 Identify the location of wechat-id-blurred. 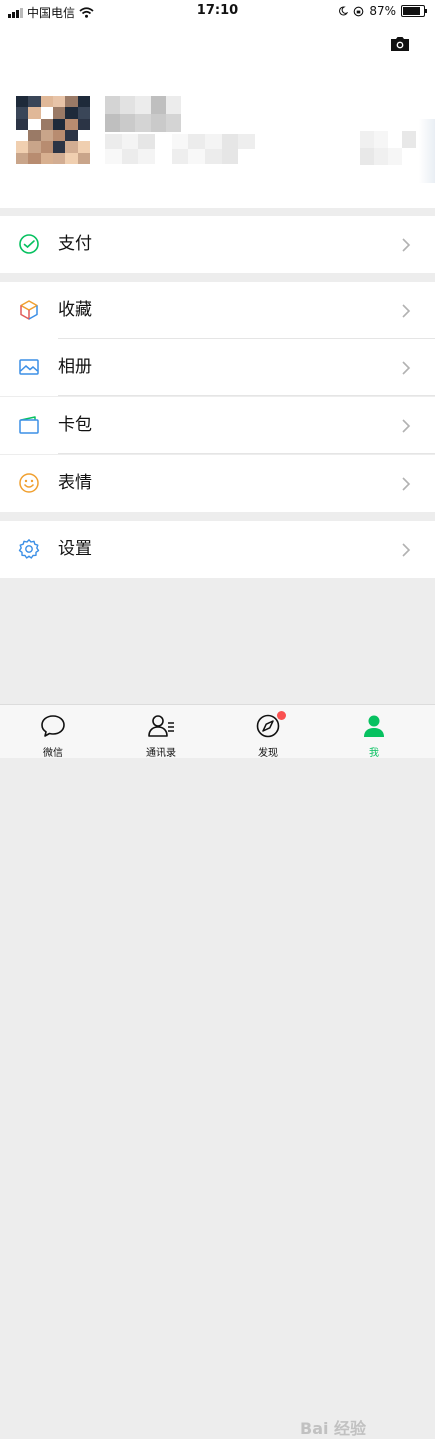
(180, 149).